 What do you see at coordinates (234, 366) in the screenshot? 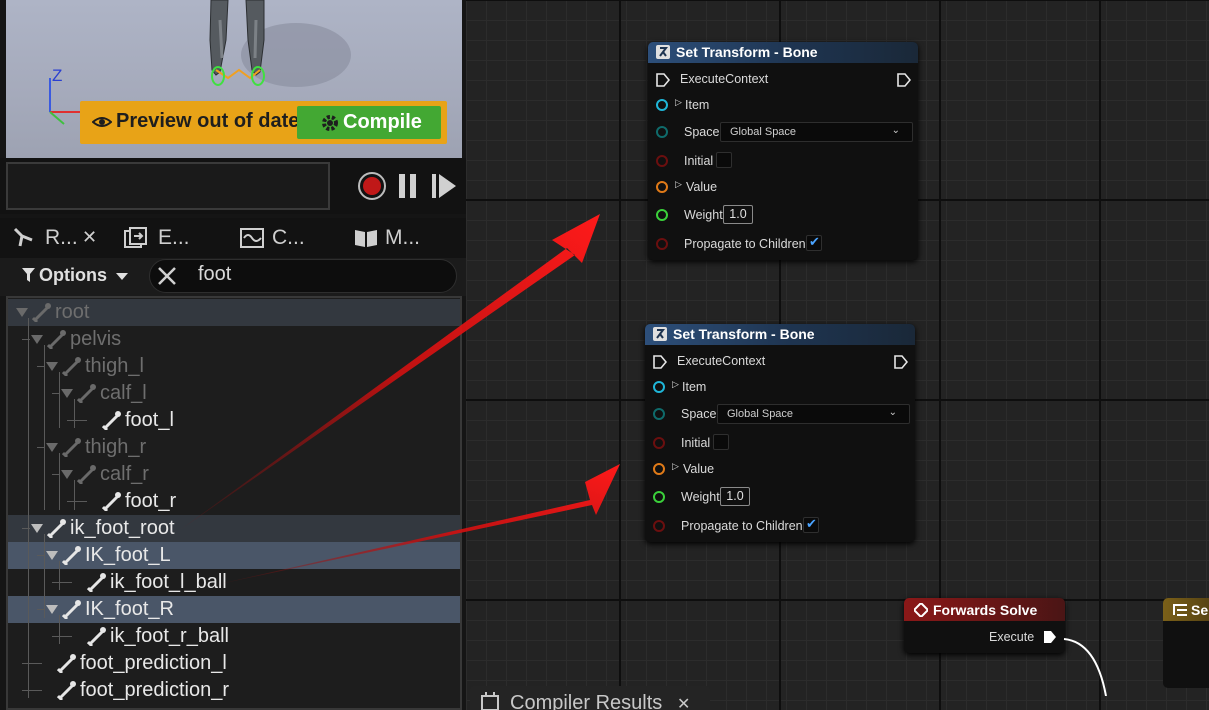
I see `tree-item: thigh_l` at bounding box center [234, 366].